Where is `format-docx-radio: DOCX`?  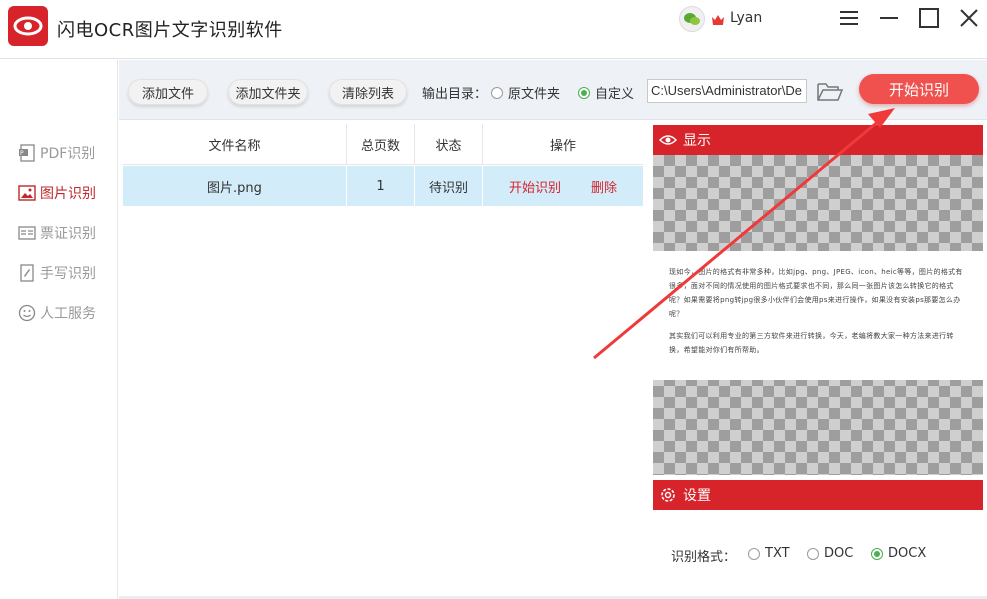 format-docx-radio: DOCX is located at coordinates (898, 553).